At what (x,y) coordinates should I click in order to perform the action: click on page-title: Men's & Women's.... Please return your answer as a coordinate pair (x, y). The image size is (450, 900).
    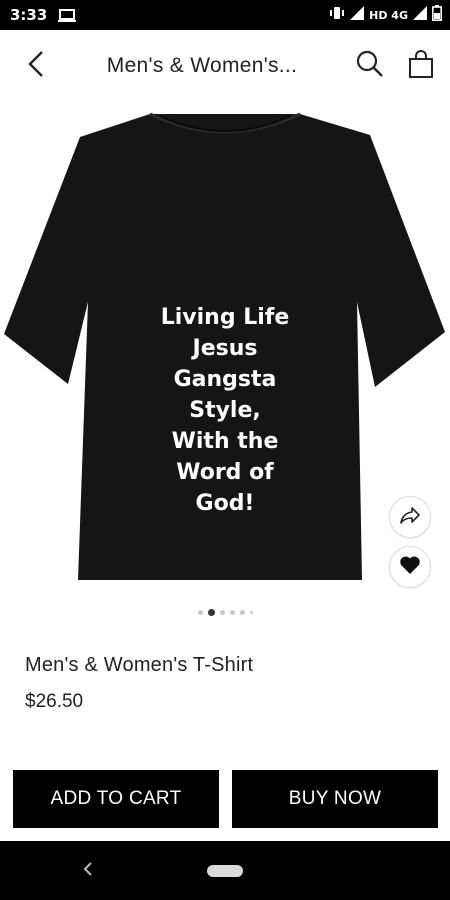
    Looking at the image, I should click on (202, 65).